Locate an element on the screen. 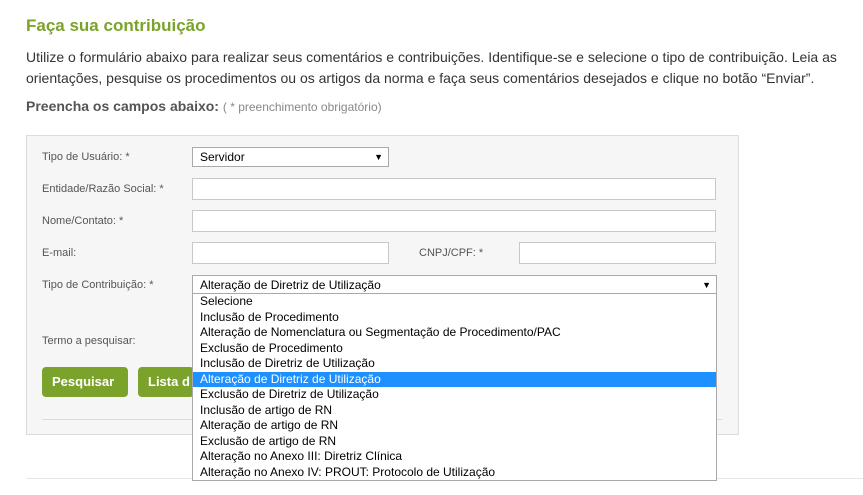 The image size is (863, 495). dropdown-option: Inclusão de Procedimento is located at coordinates (454, 318).